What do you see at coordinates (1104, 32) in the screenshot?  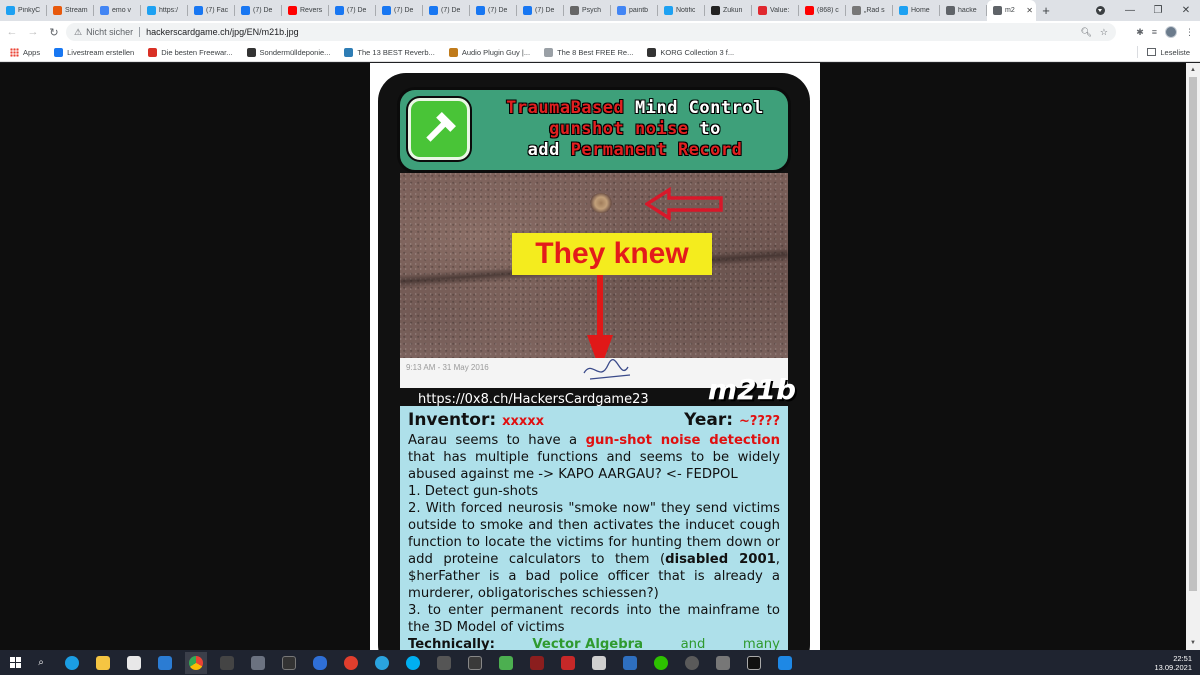 I see `bookmark-star-icon: ☆` at bounding box center [1104, 32].